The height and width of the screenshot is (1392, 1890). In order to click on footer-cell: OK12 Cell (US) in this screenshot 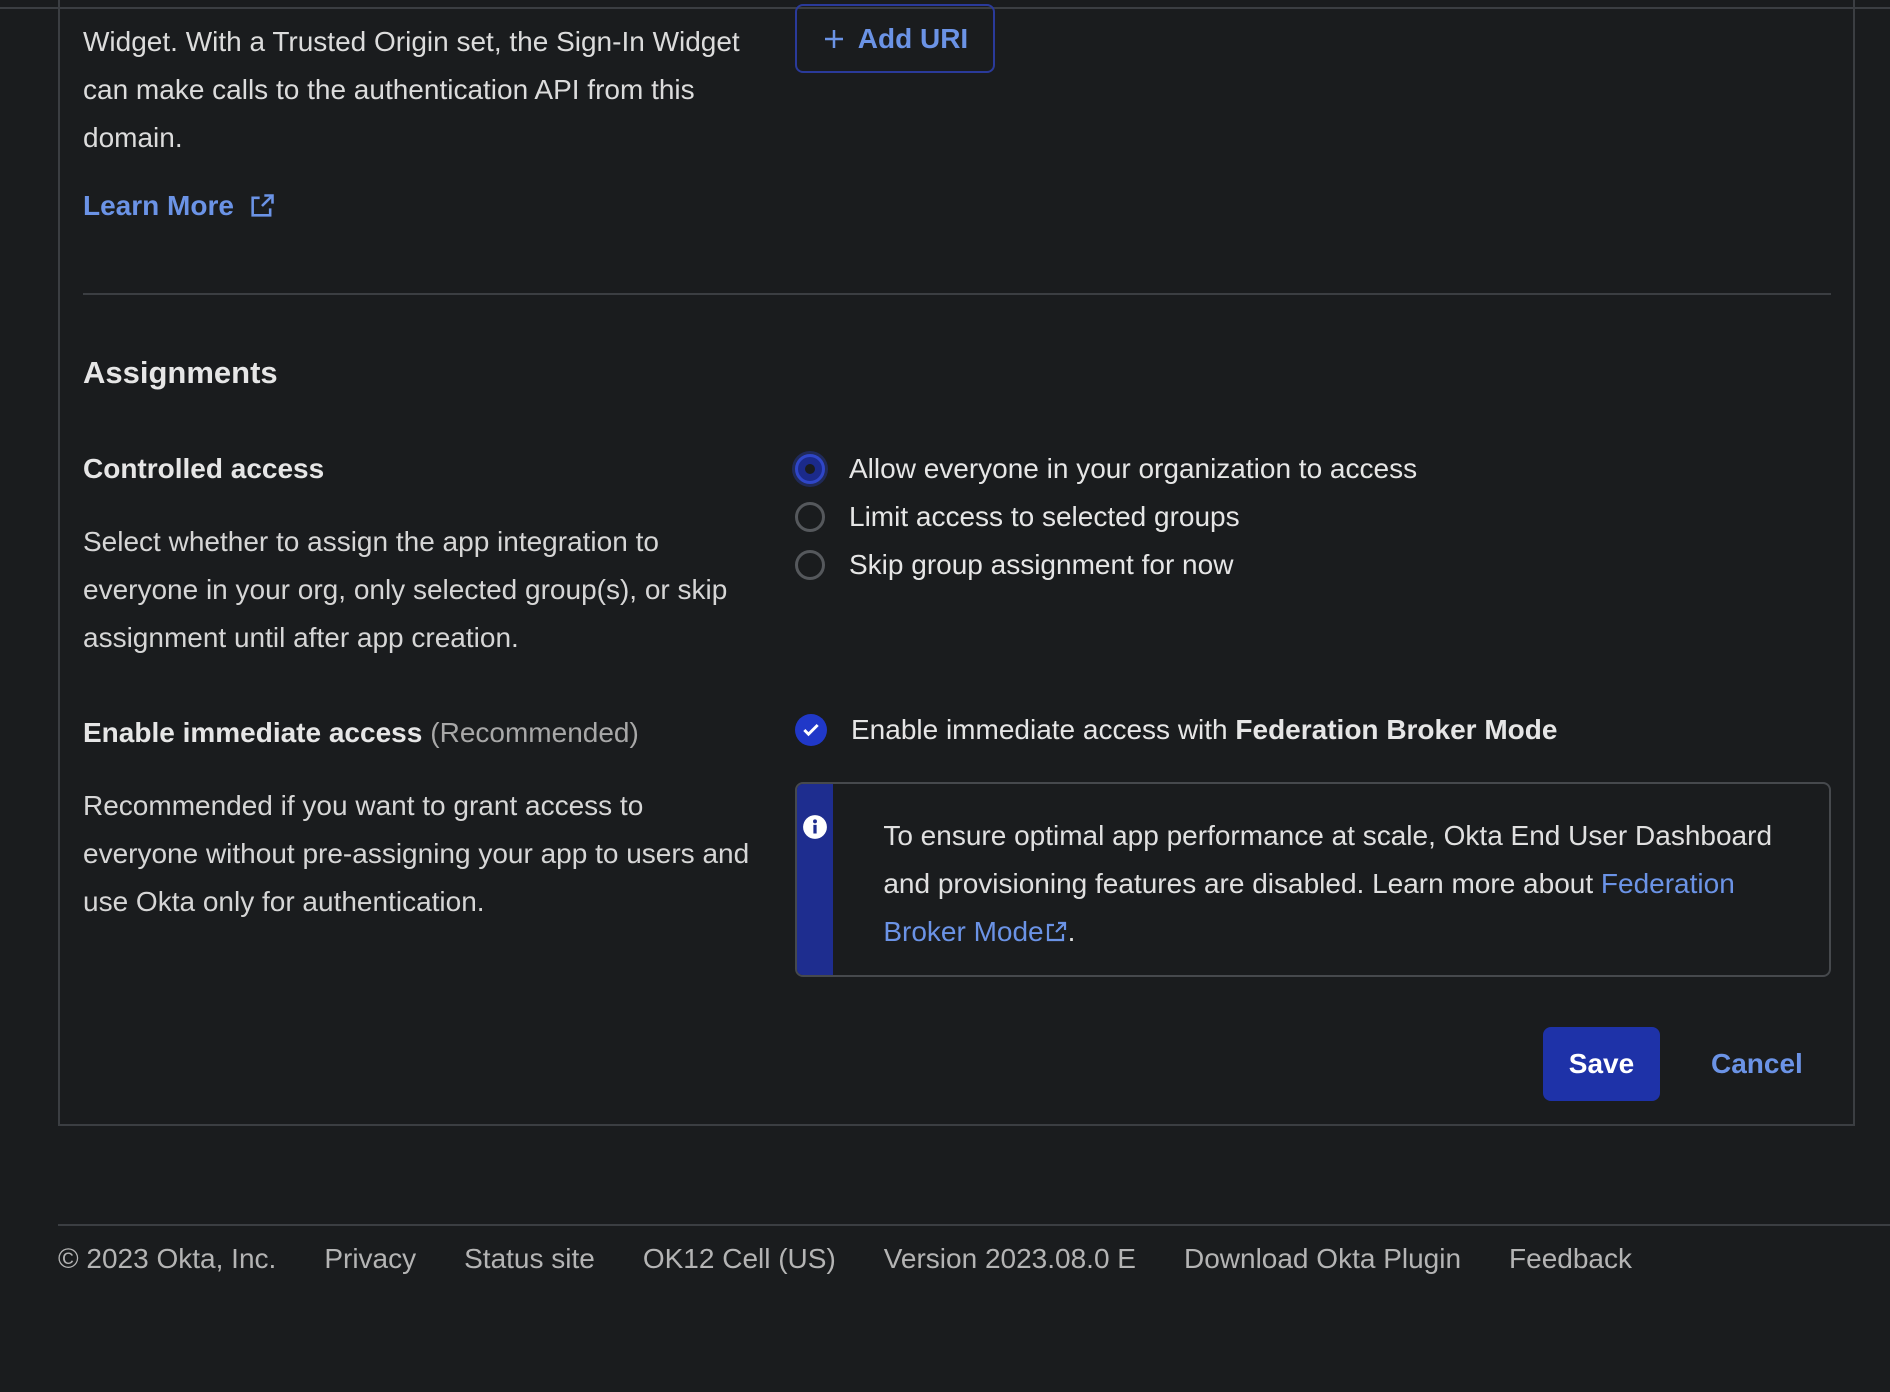, I will do `click(739, 1258)`.